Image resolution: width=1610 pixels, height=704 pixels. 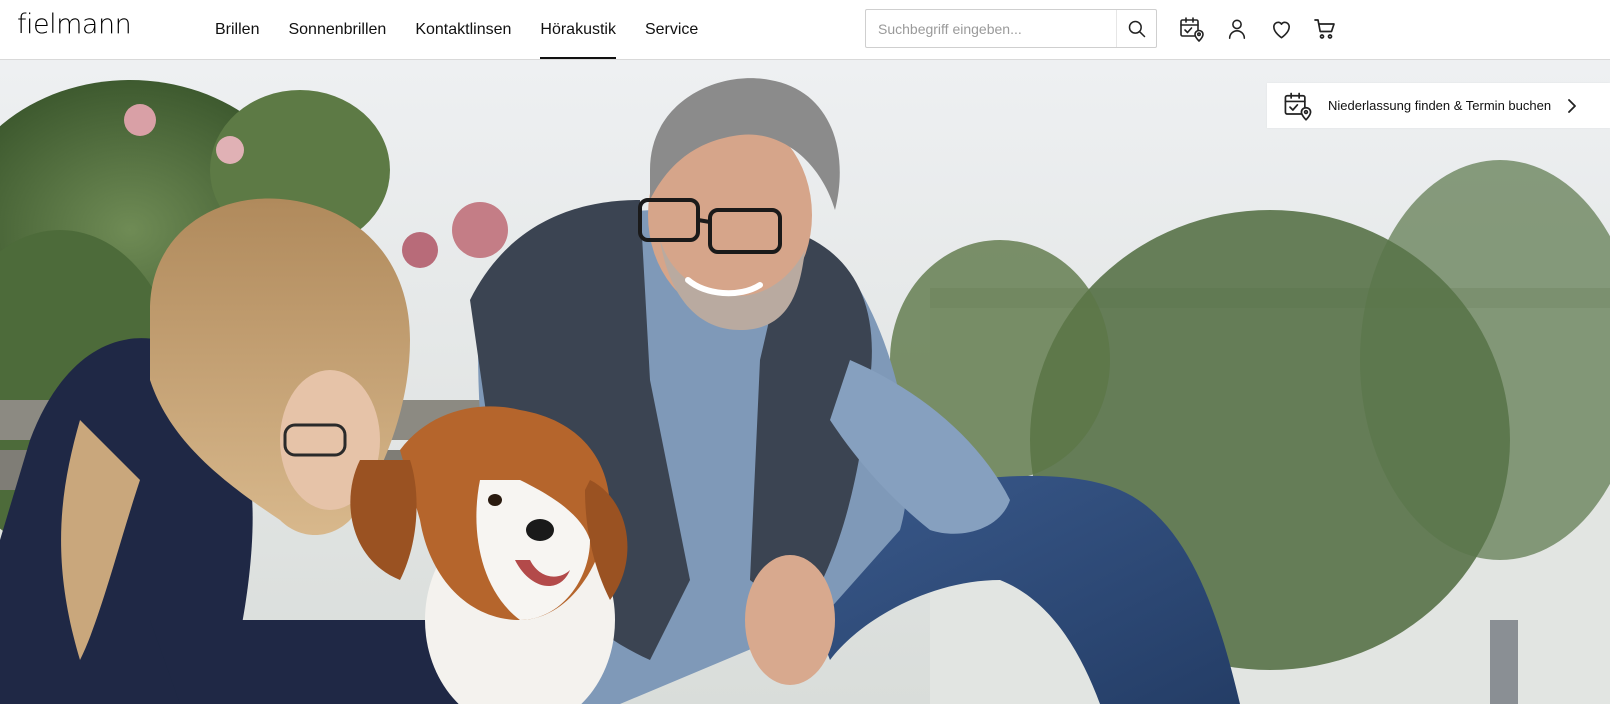 I want to click on branch-finder-banner: Niederlassung finden & Termin buchen, so click(x=1438, y=105).